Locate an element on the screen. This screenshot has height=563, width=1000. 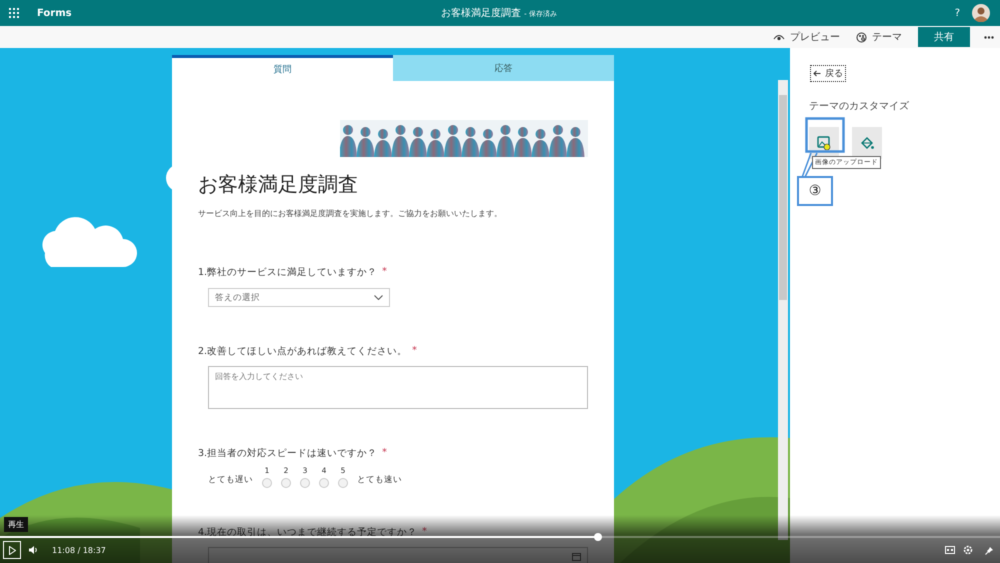
more-icon is located at coordinates (989, 37).